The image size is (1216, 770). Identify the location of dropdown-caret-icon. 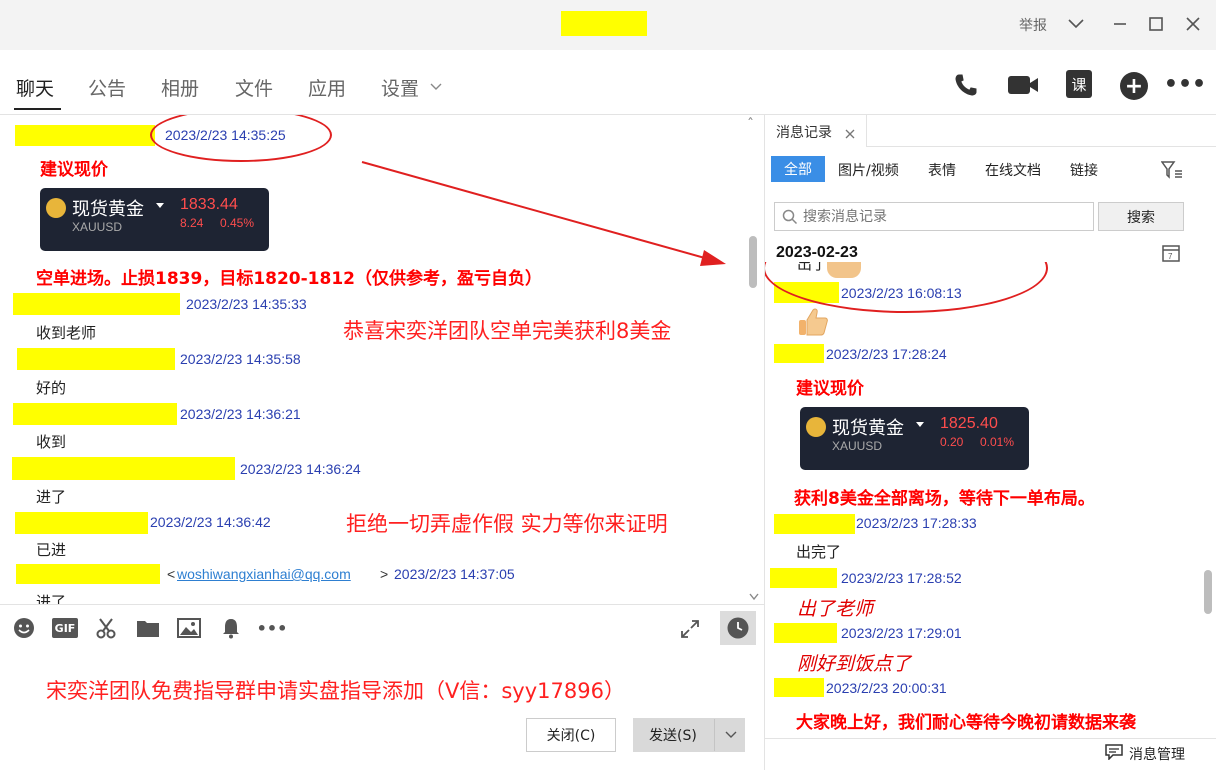
(920, 424).